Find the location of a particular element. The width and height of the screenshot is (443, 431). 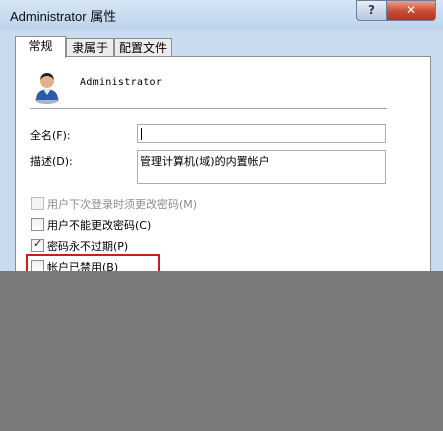

fullname-input is located at coordinates (261, 133).